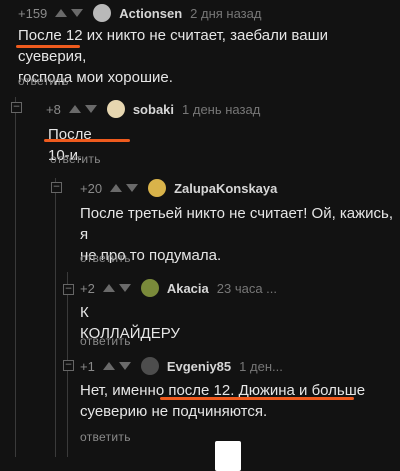  I want to click on comment-rating: +2, so click(87, 288).